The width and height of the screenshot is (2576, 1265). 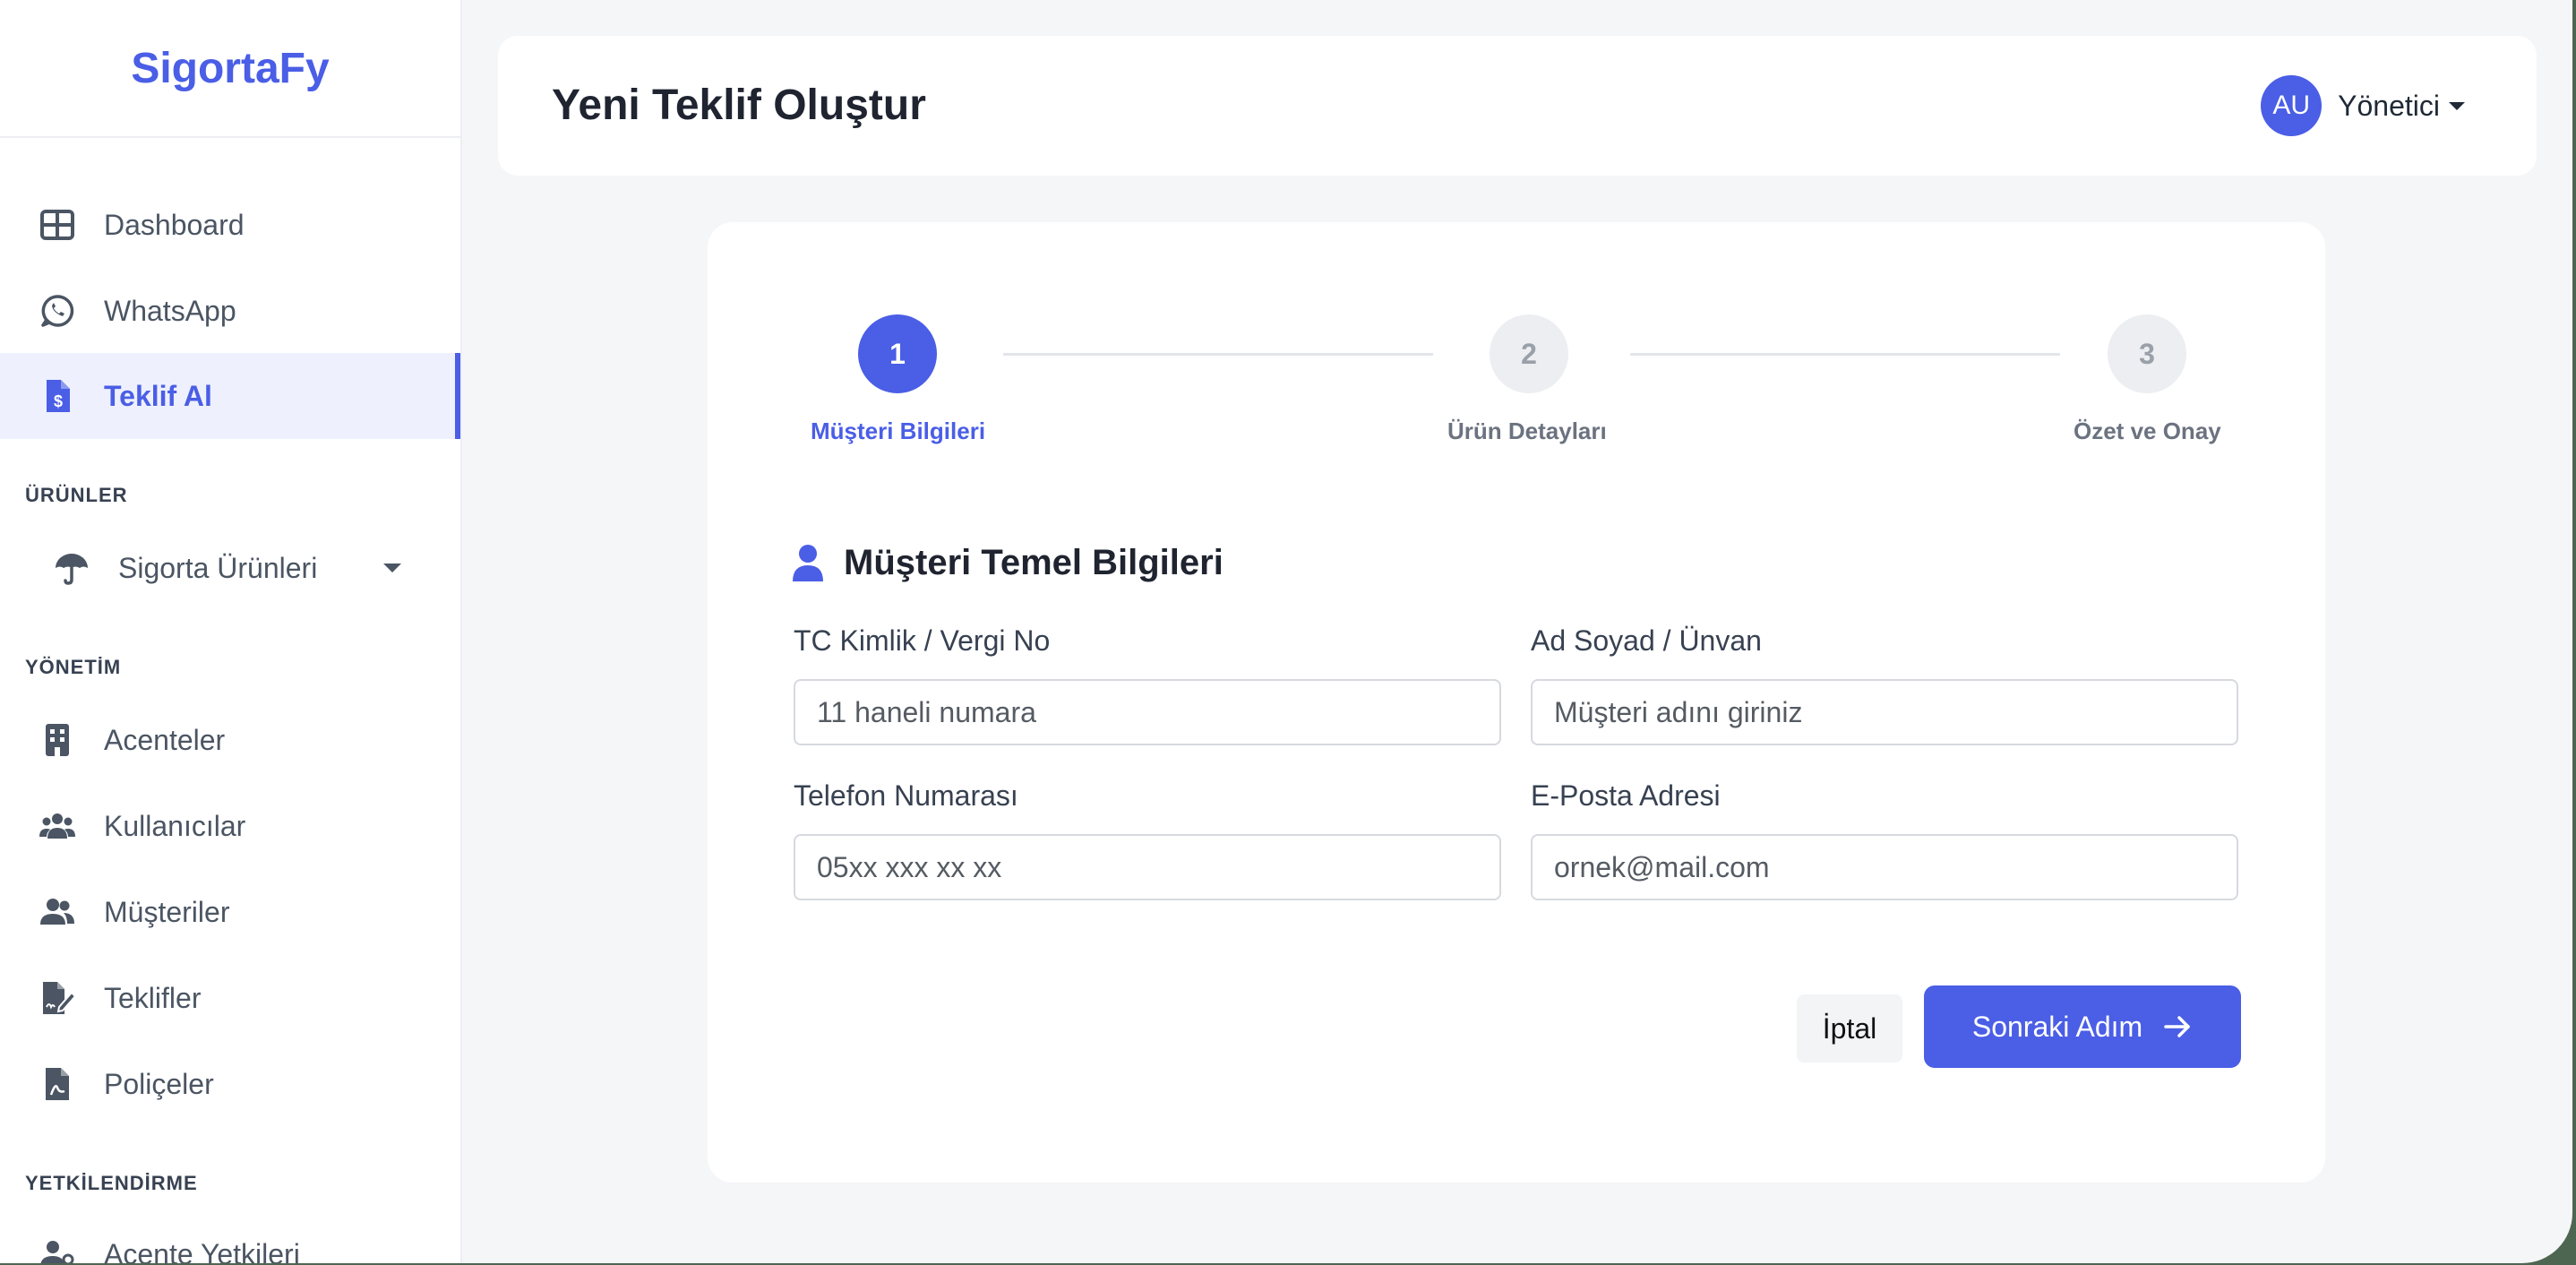 I want to click on sidebar-item-label: Teklifler, so click(x=153, y=997).